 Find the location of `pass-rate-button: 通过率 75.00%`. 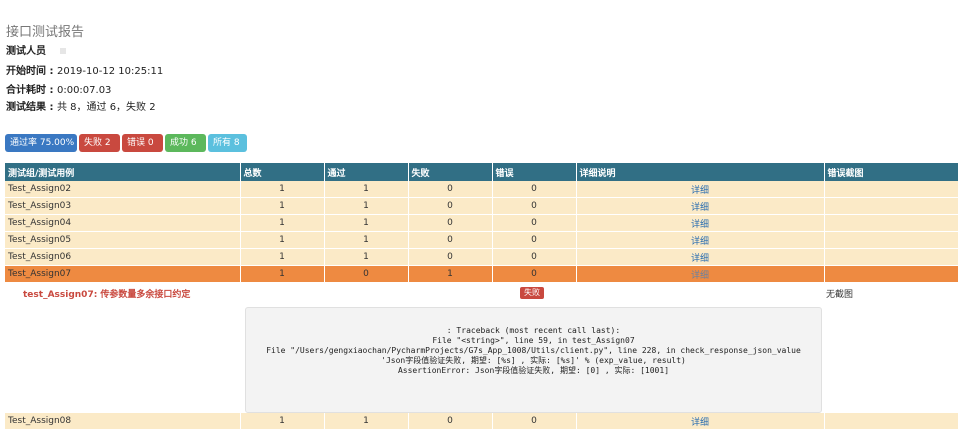

pass-rate-button: 通过率 75.00% is located at coordinates (41, 143).